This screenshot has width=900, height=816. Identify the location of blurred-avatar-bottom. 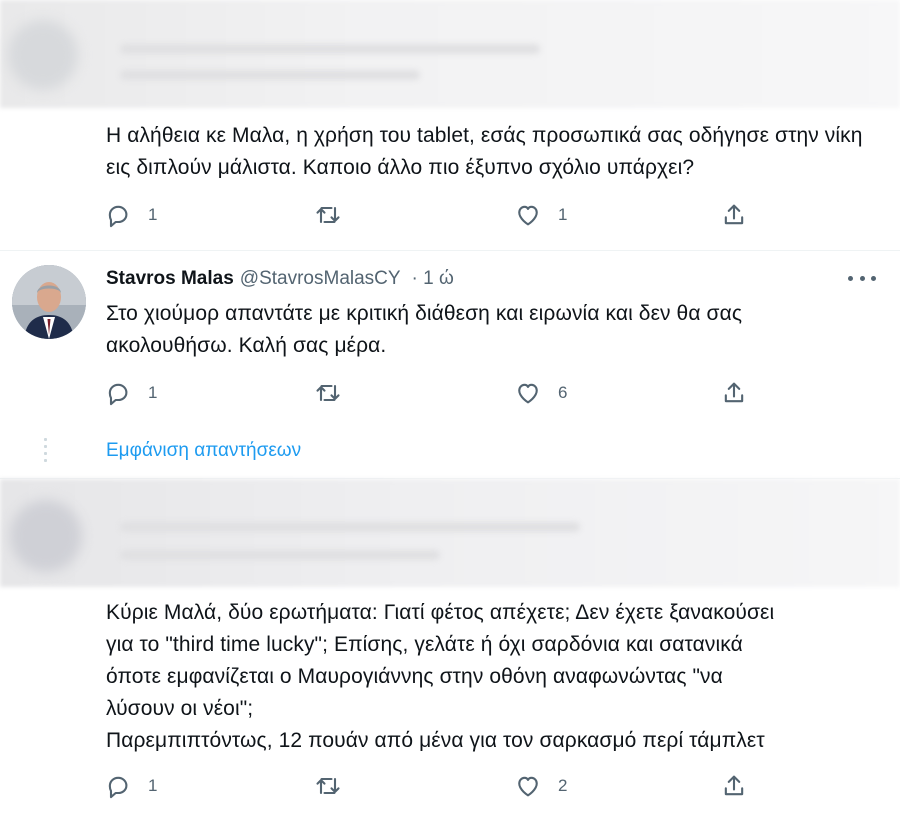
(46, 536).